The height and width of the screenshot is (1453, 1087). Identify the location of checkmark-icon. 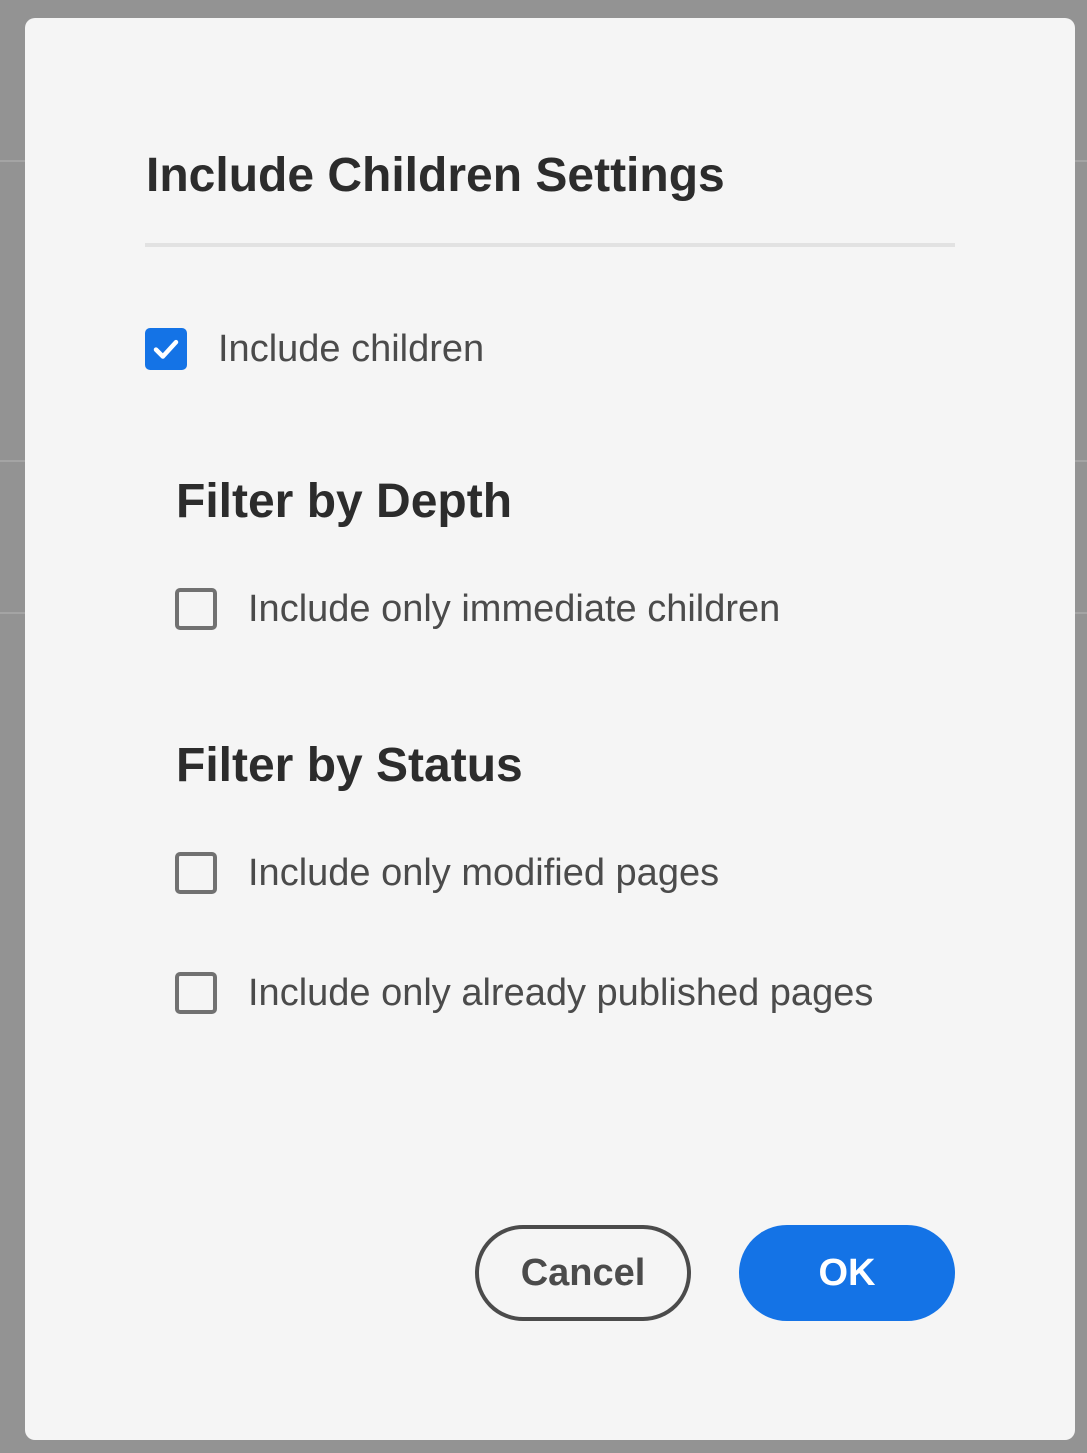
(166, 349).